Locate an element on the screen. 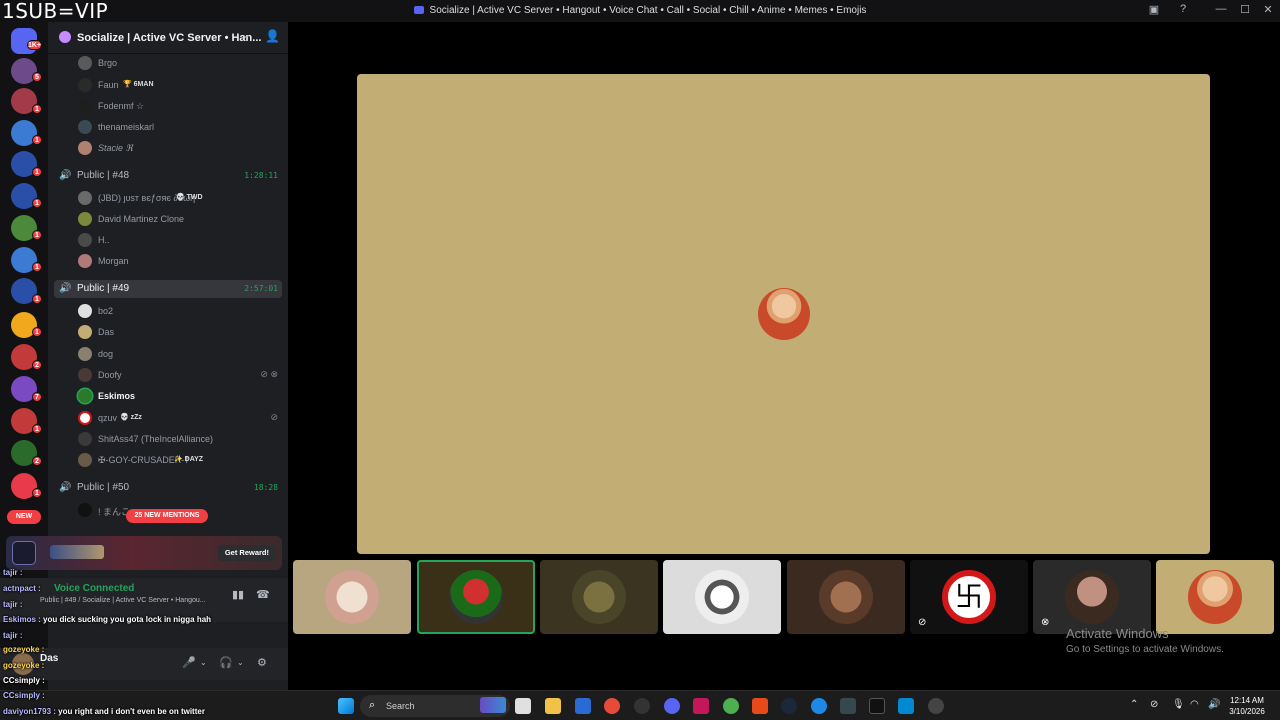  help-icon: ? is located at coordinates (1183, 9).